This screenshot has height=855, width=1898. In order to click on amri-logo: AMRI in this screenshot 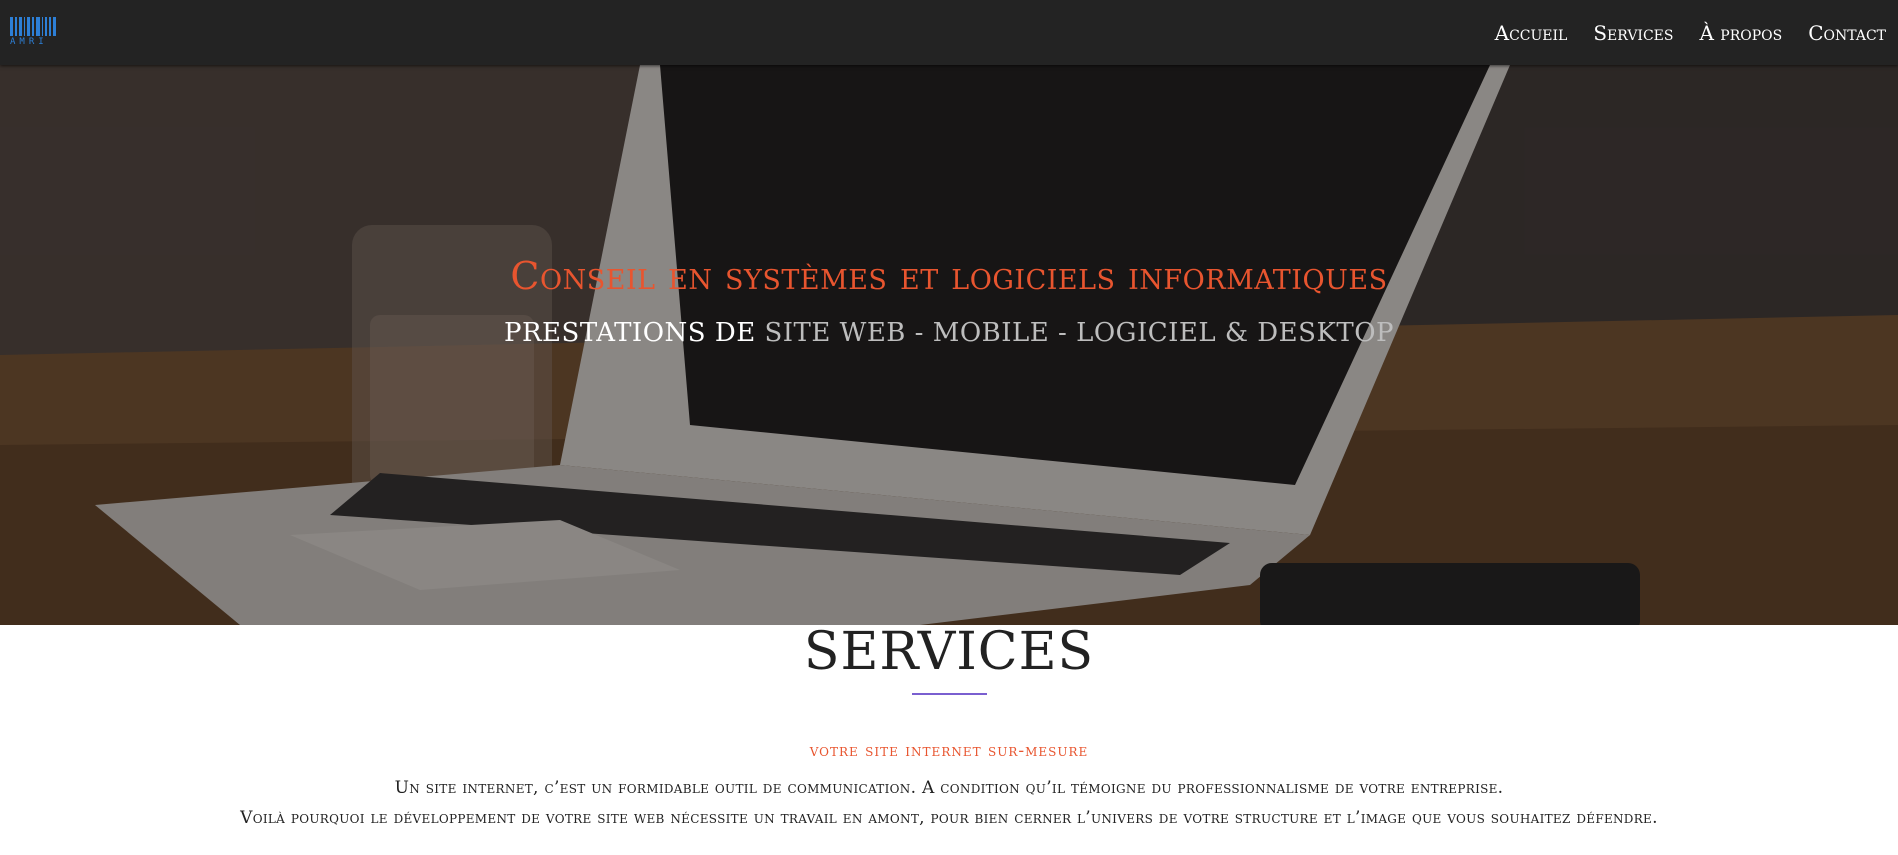, I will do `click(33, 33)`.